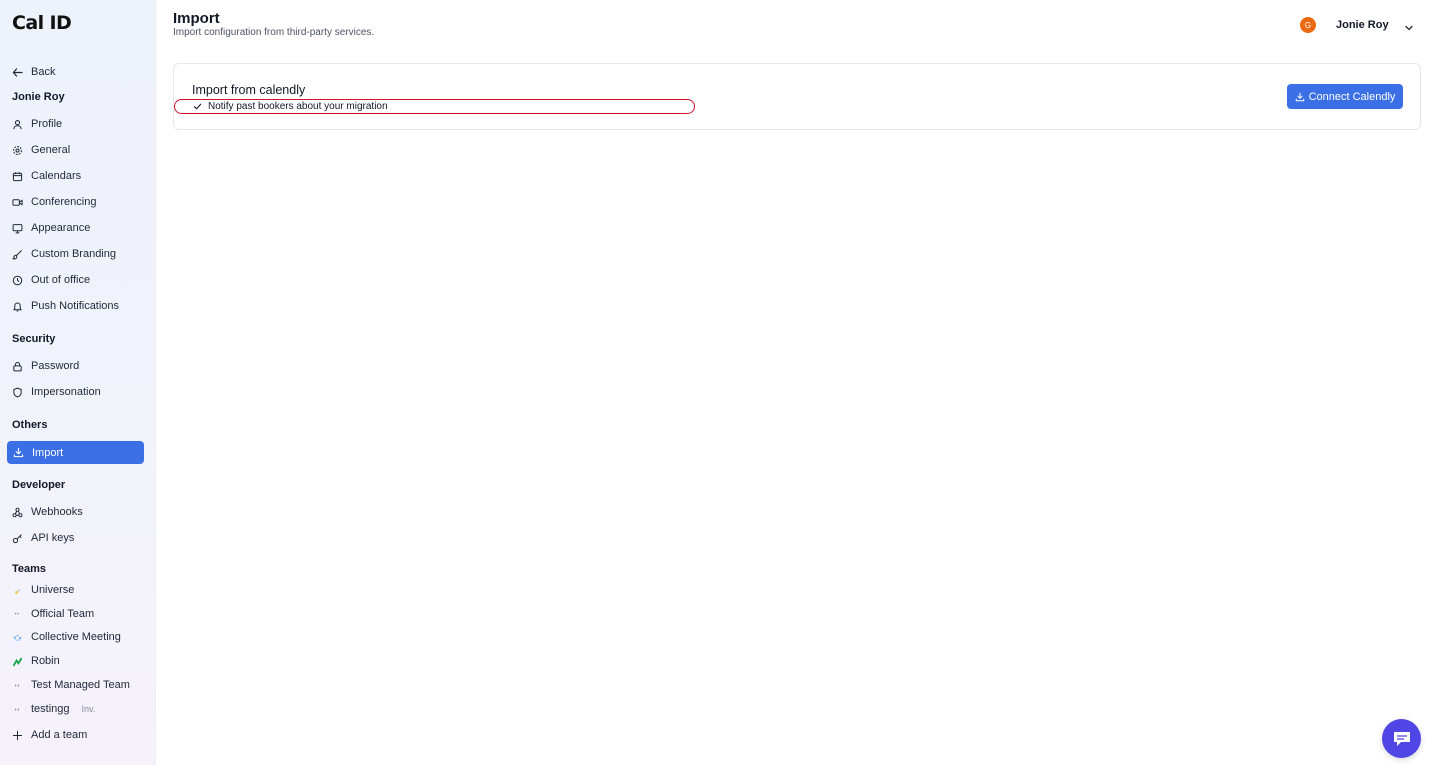 The width and height of the screenshot is (1432, 765). I want to click on sidebar-item-label: Impersonation, so click(66, 392).